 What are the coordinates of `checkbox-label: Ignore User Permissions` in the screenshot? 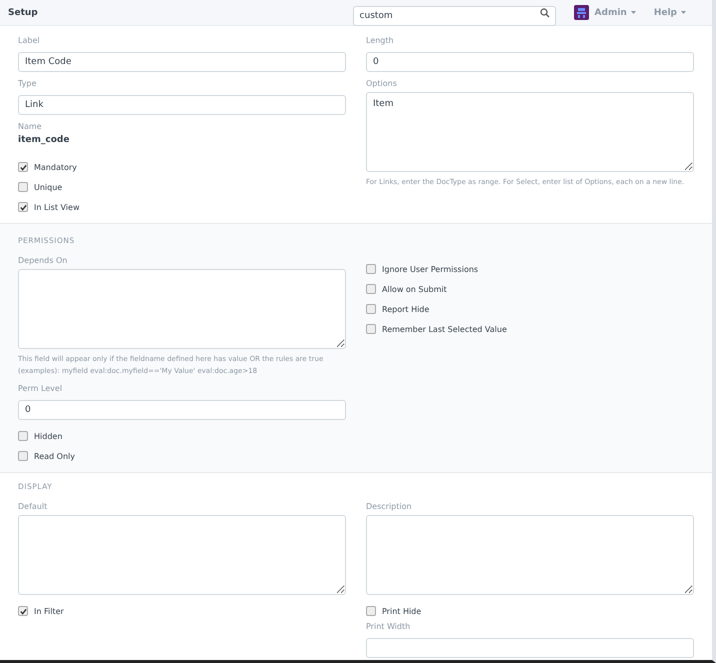 It's located at (430, 269).